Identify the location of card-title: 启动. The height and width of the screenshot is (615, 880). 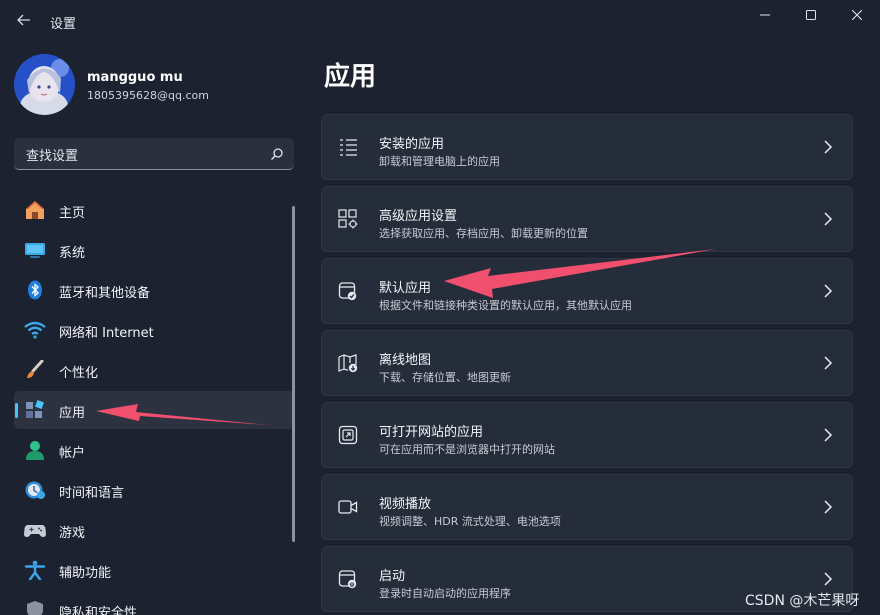
(392, 576).